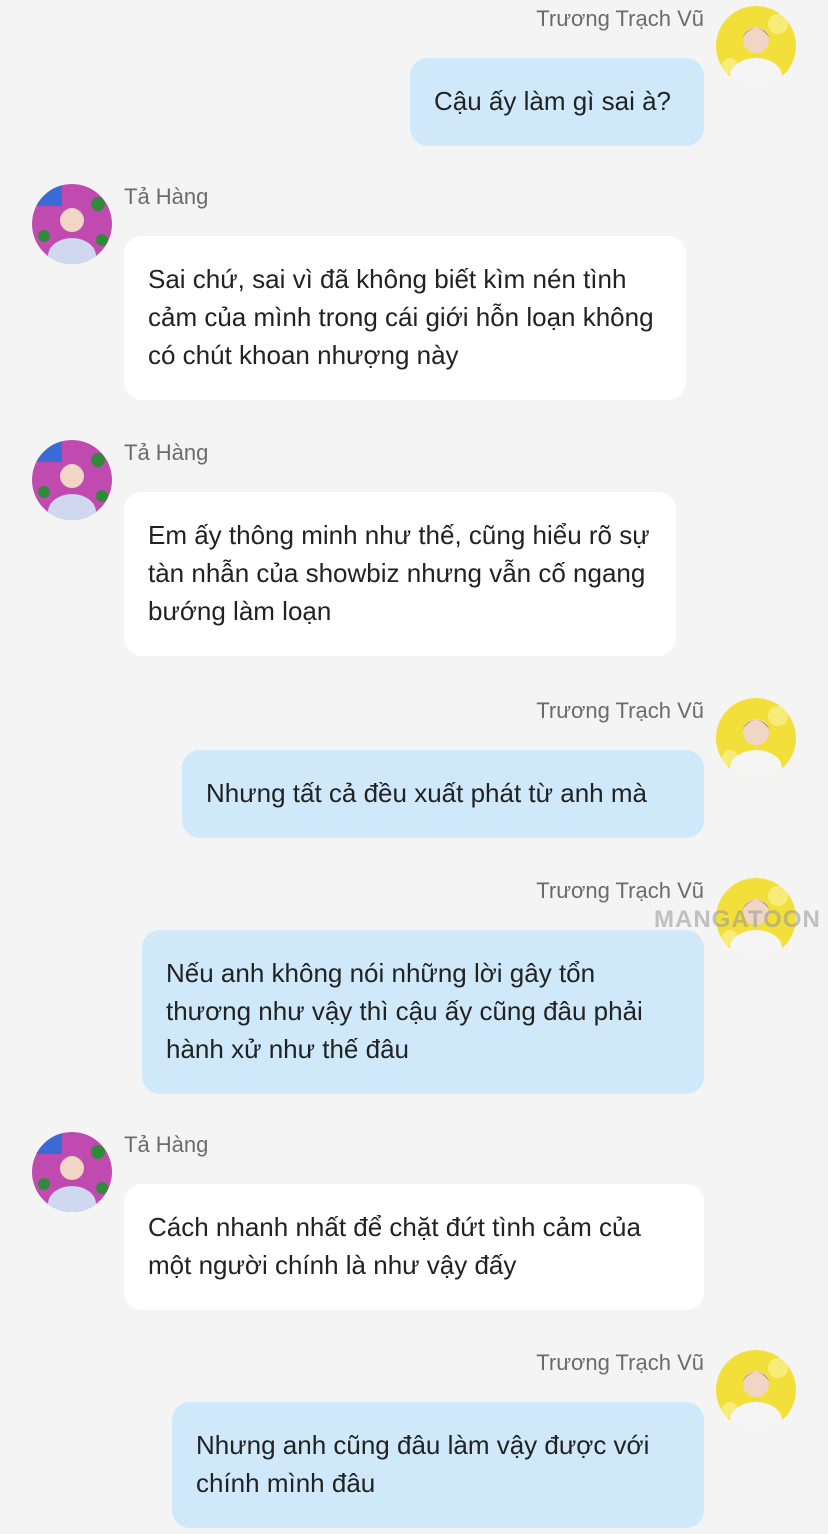 This screenshot has height=1534, width=828. What do you see at coordinates (737, 919) in the screenshot?
I see `watermark: MANGATOON` at bounding box center [737, 919].